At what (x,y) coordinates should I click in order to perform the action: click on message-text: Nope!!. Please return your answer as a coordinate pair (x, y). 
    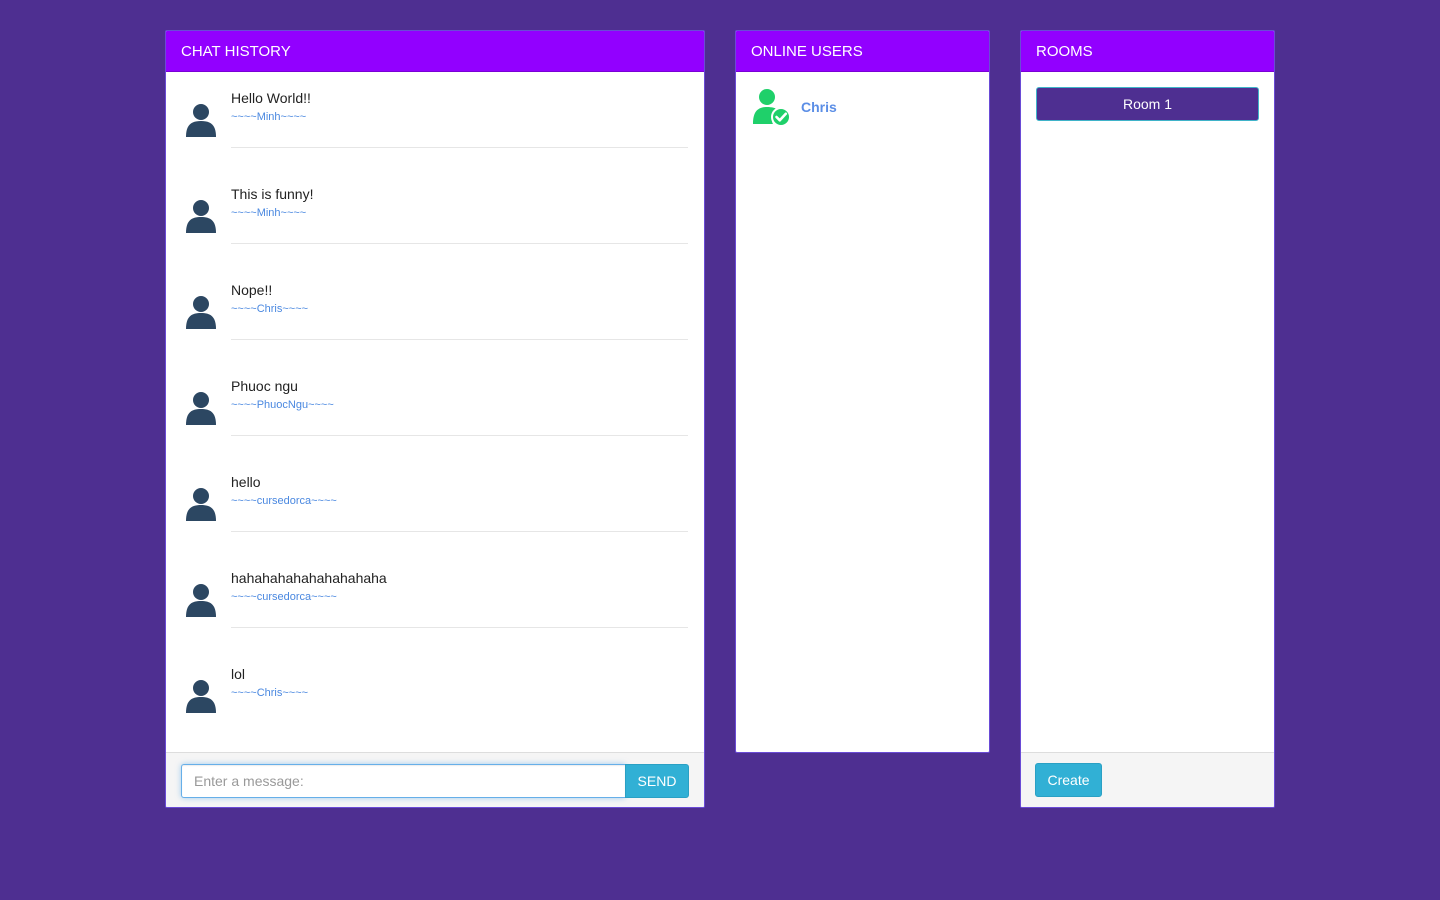
    Looking at the image, I should click on (252, 290).